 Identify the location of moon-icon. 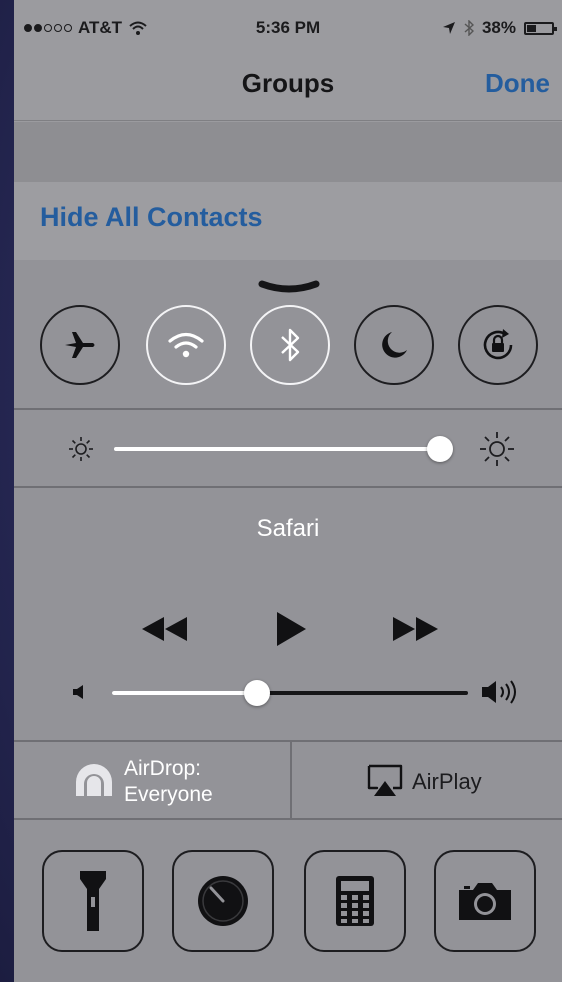
(394, 345).